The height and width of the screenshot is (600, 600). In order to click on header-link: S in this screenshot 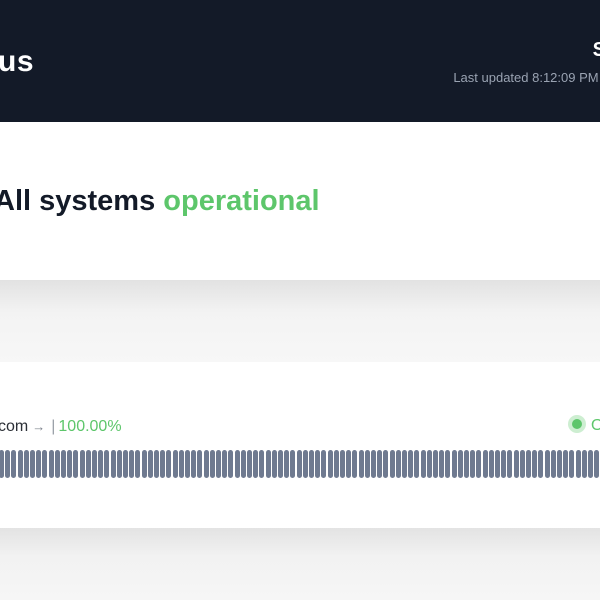, I will do `click(526, 50)`.